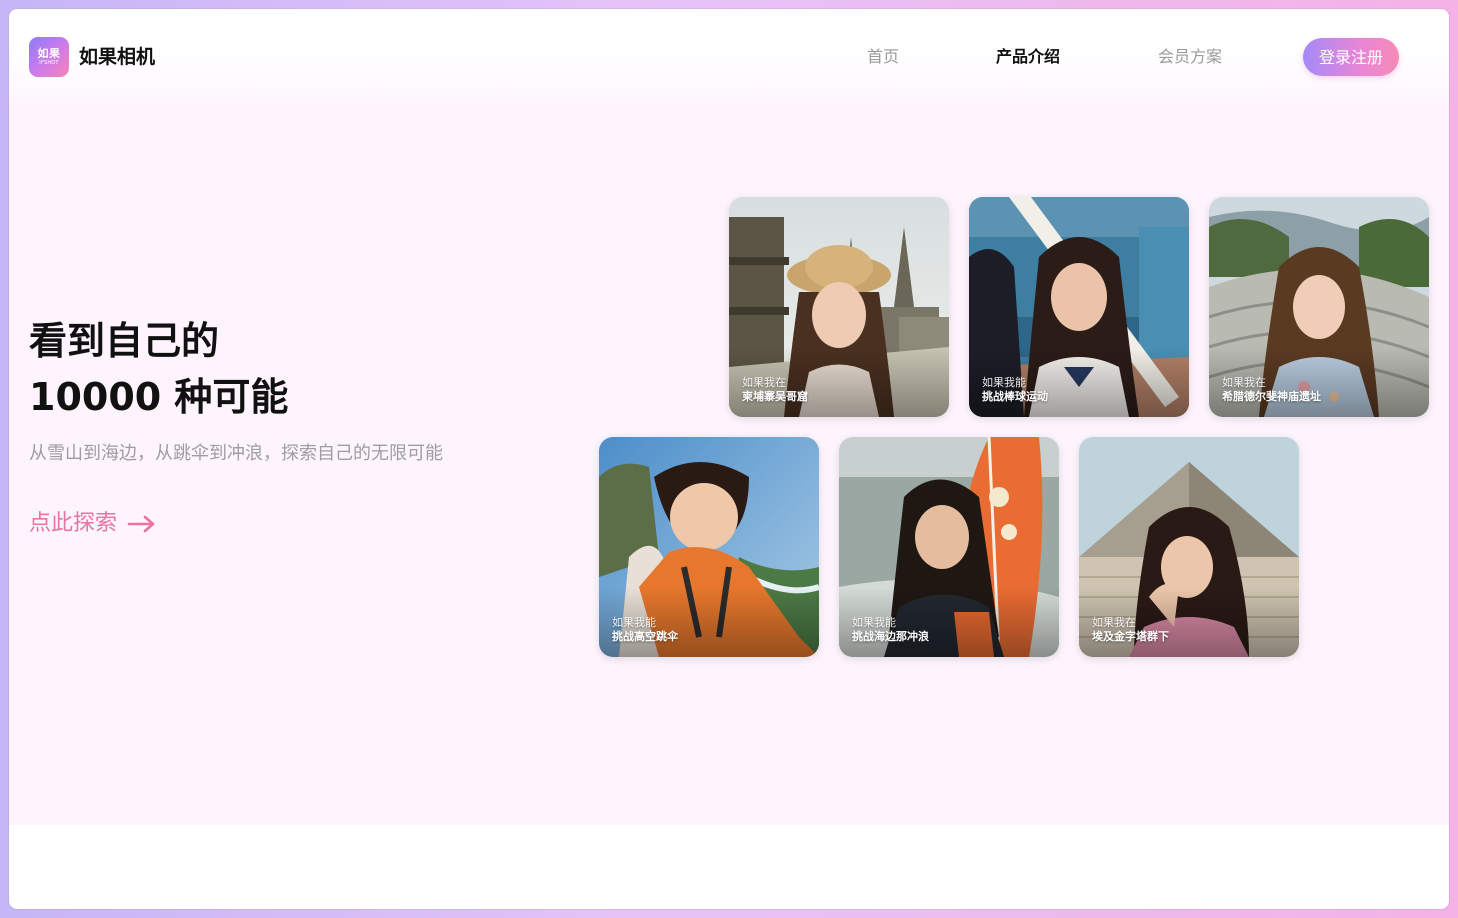 The height and width of the screenshot is (918, 1458). Describe the element at coordinates (236, 453) in the screenshot. I see `hero-subtitle: 从雪山到海边，从跳伞到冲浪，探索自己的无限可能` at that location.